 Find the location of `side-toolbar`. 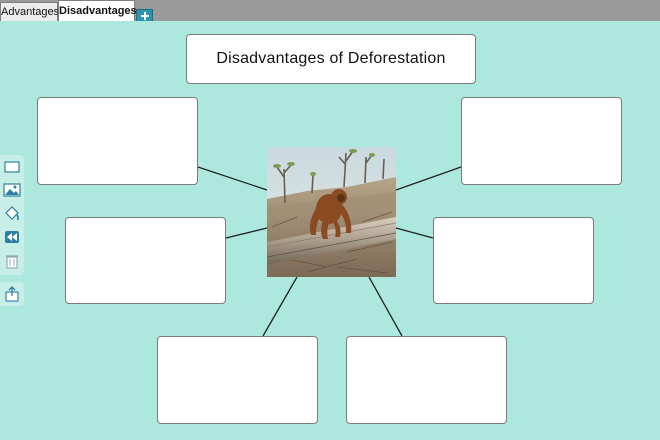

side-toolbar is located at coordinates (12, 215).